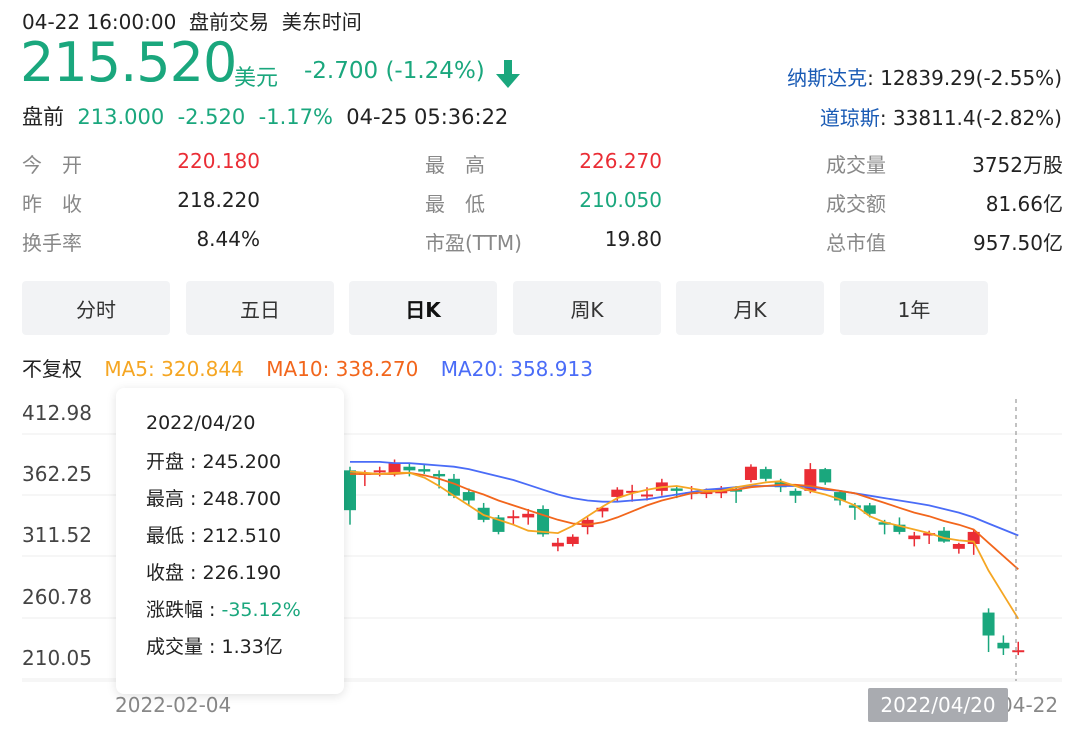 The height and width of the screenshot is (731, 1080). I want to click on tooltip-volume: 成交量 : 1.33亿, so click(214, 647).